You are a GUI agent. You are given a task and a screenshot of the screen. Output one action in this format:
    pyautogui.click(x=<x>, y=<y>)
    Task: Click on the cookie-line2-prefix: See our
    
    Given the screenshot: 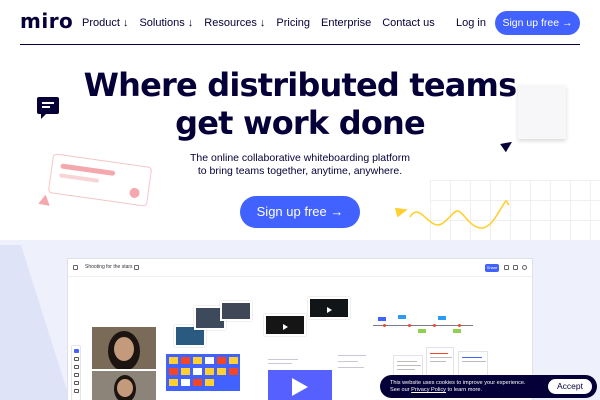 What is the action you would take?
    pyautogui.click(x=401, y=390)
    